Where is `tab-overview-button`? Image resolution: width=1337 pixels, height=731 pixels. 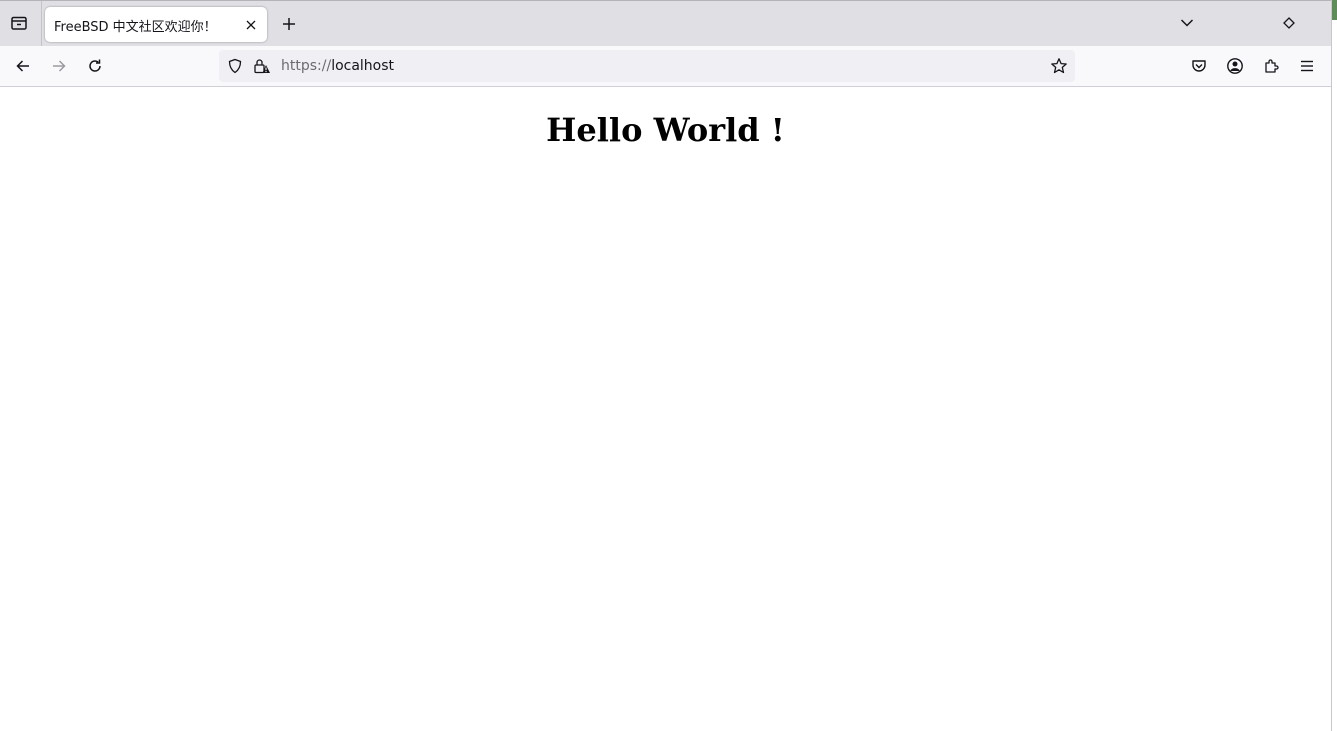 tab-overview-button is located at coordinates (19, 23).